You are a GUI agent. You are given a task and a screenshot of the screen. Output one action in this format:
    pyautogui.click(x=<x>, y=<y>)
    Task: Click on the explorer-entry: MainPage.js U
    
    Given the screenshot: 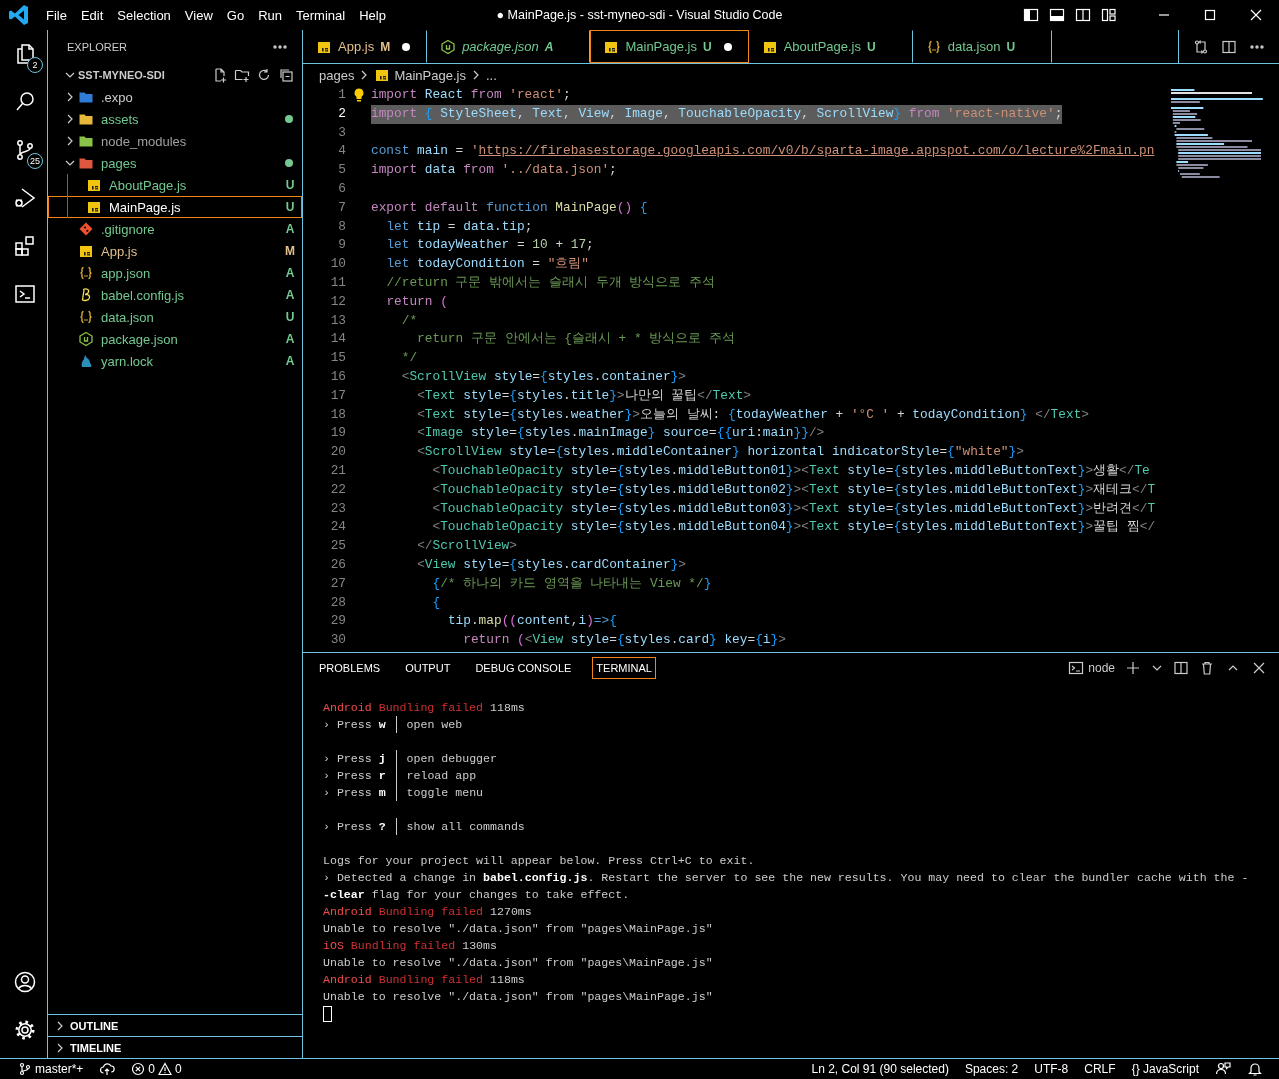 What is the action you would take?
    pyautogui.click(x=175, y=207)
    